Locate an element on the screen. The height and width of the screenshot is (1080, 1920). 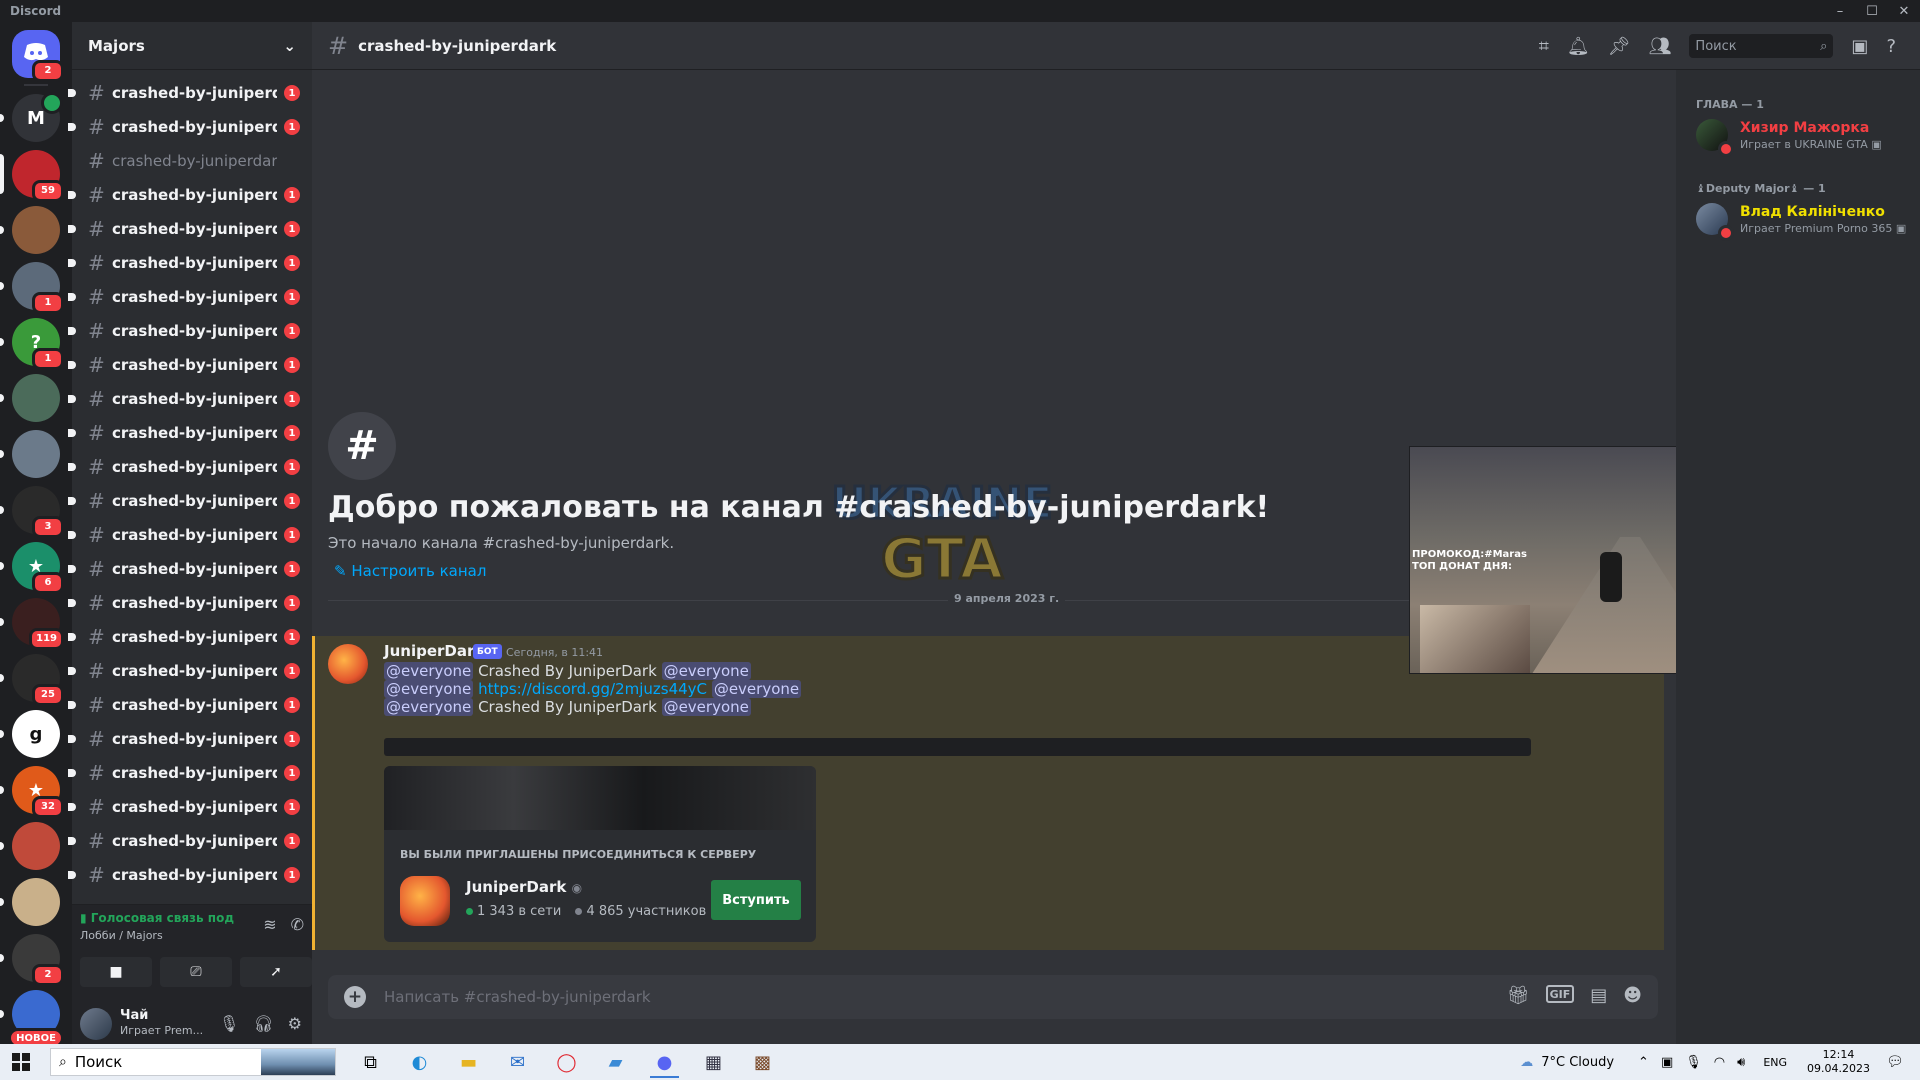
headphones-icon: 🎧︎ is located at coordinates (263, 1023).